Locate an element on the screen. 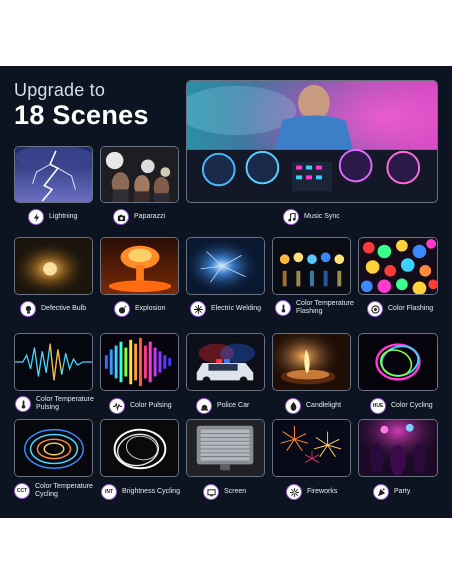 This screenshot has width=452, height=584. scene-image-brightness-cycling is located at coordinates (139, 448).